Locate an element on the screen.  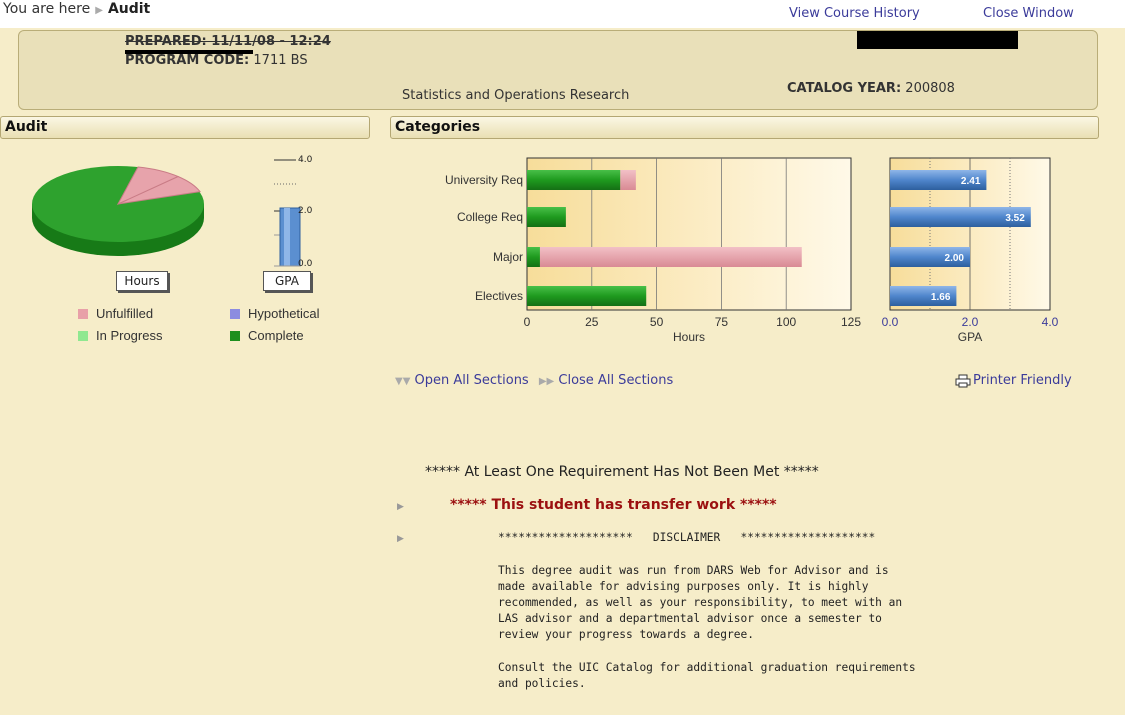
catalog-year: CATALOG YEAR: 200808 is located at coordinates (871, 88).